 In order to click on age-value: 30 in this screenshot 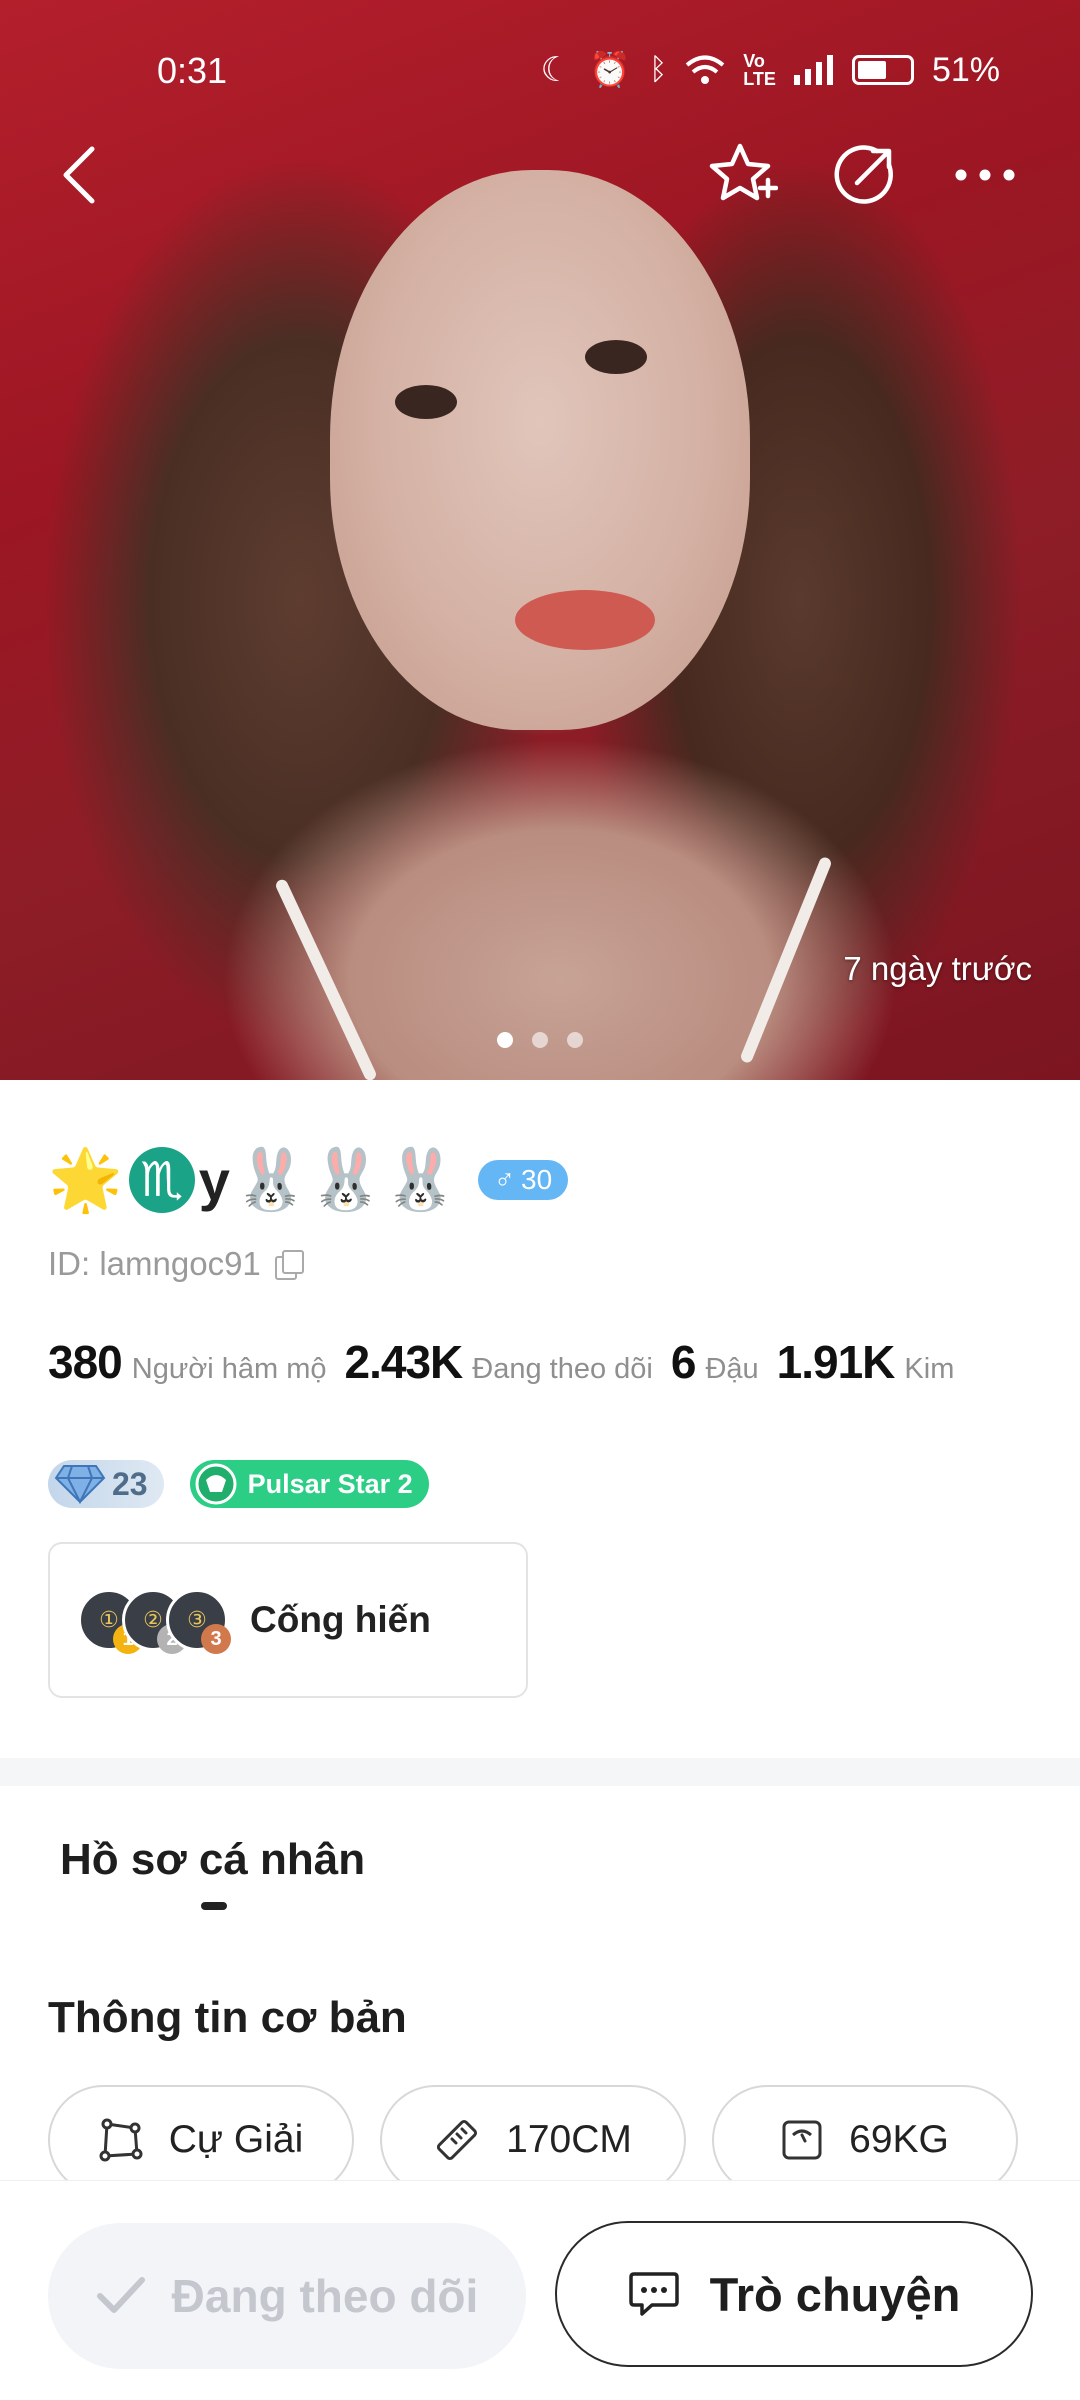, I will do `click(537, 1179)`.